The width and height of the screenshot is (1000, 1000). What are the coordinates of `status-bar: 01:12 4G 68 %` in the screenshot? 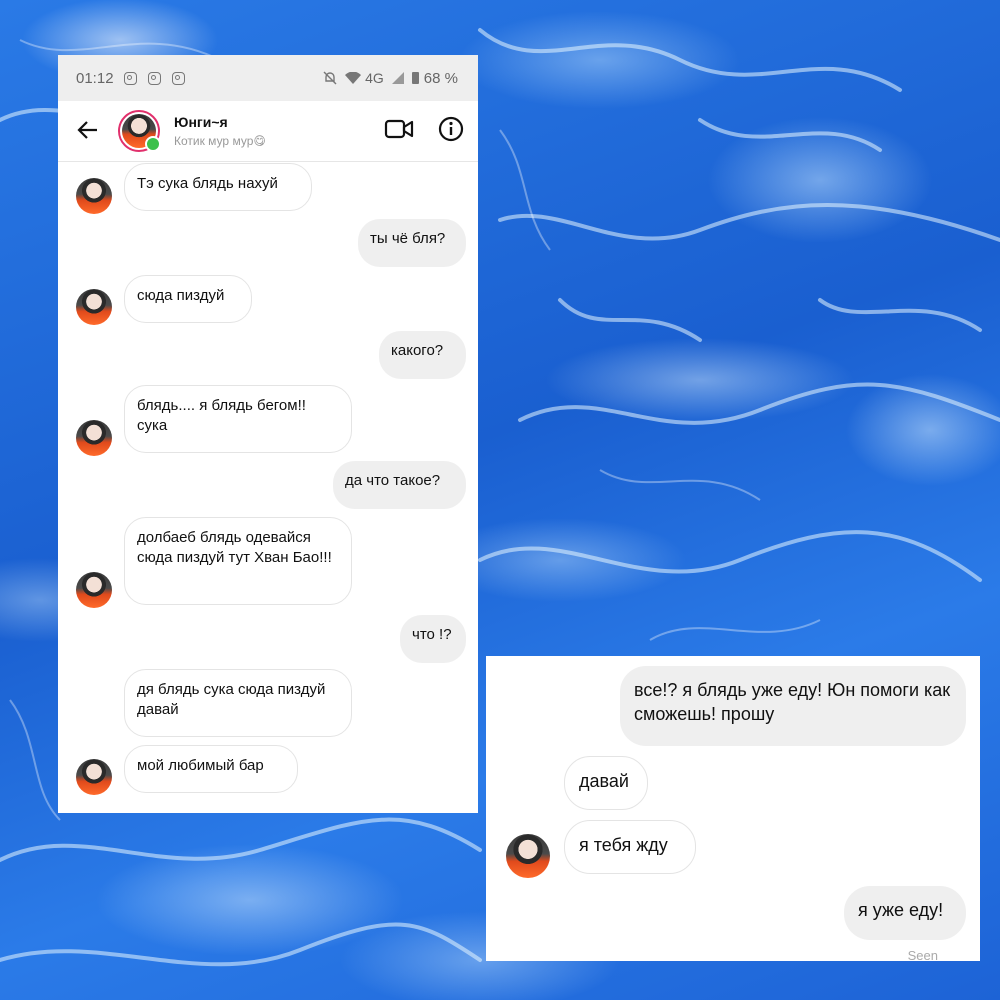 It's located at (268, 78).